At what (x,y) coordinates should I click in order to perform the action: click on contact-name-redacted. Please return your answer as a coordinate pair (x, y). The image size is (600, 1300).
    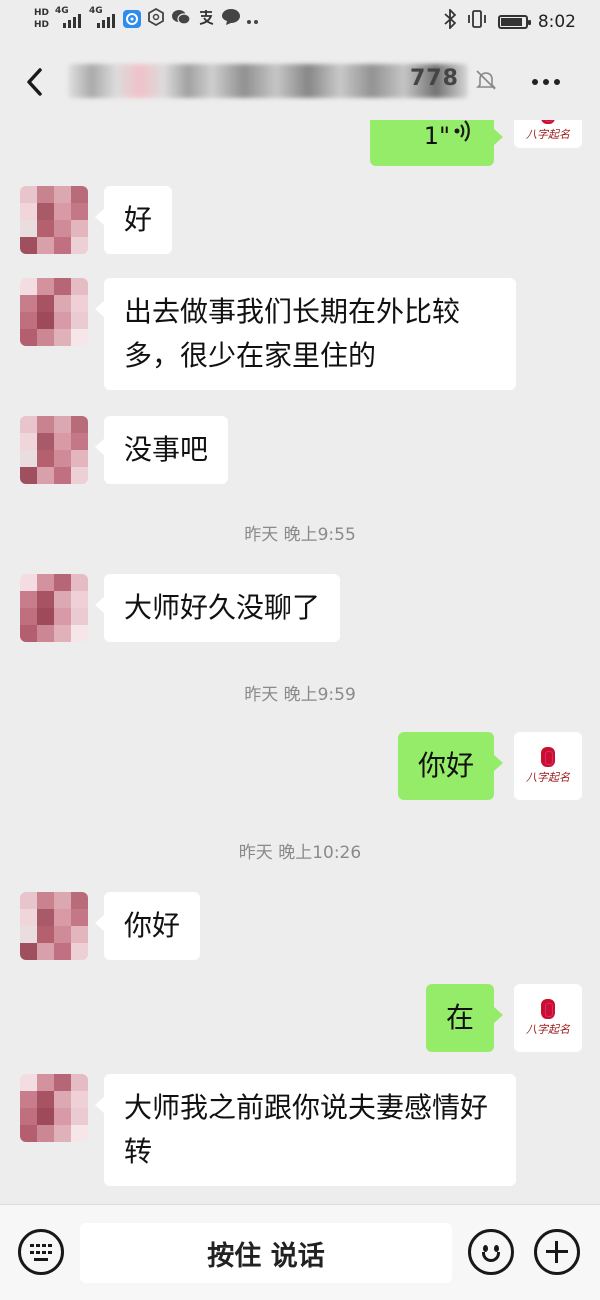
    Looking at the image, I should click on (268, 81).